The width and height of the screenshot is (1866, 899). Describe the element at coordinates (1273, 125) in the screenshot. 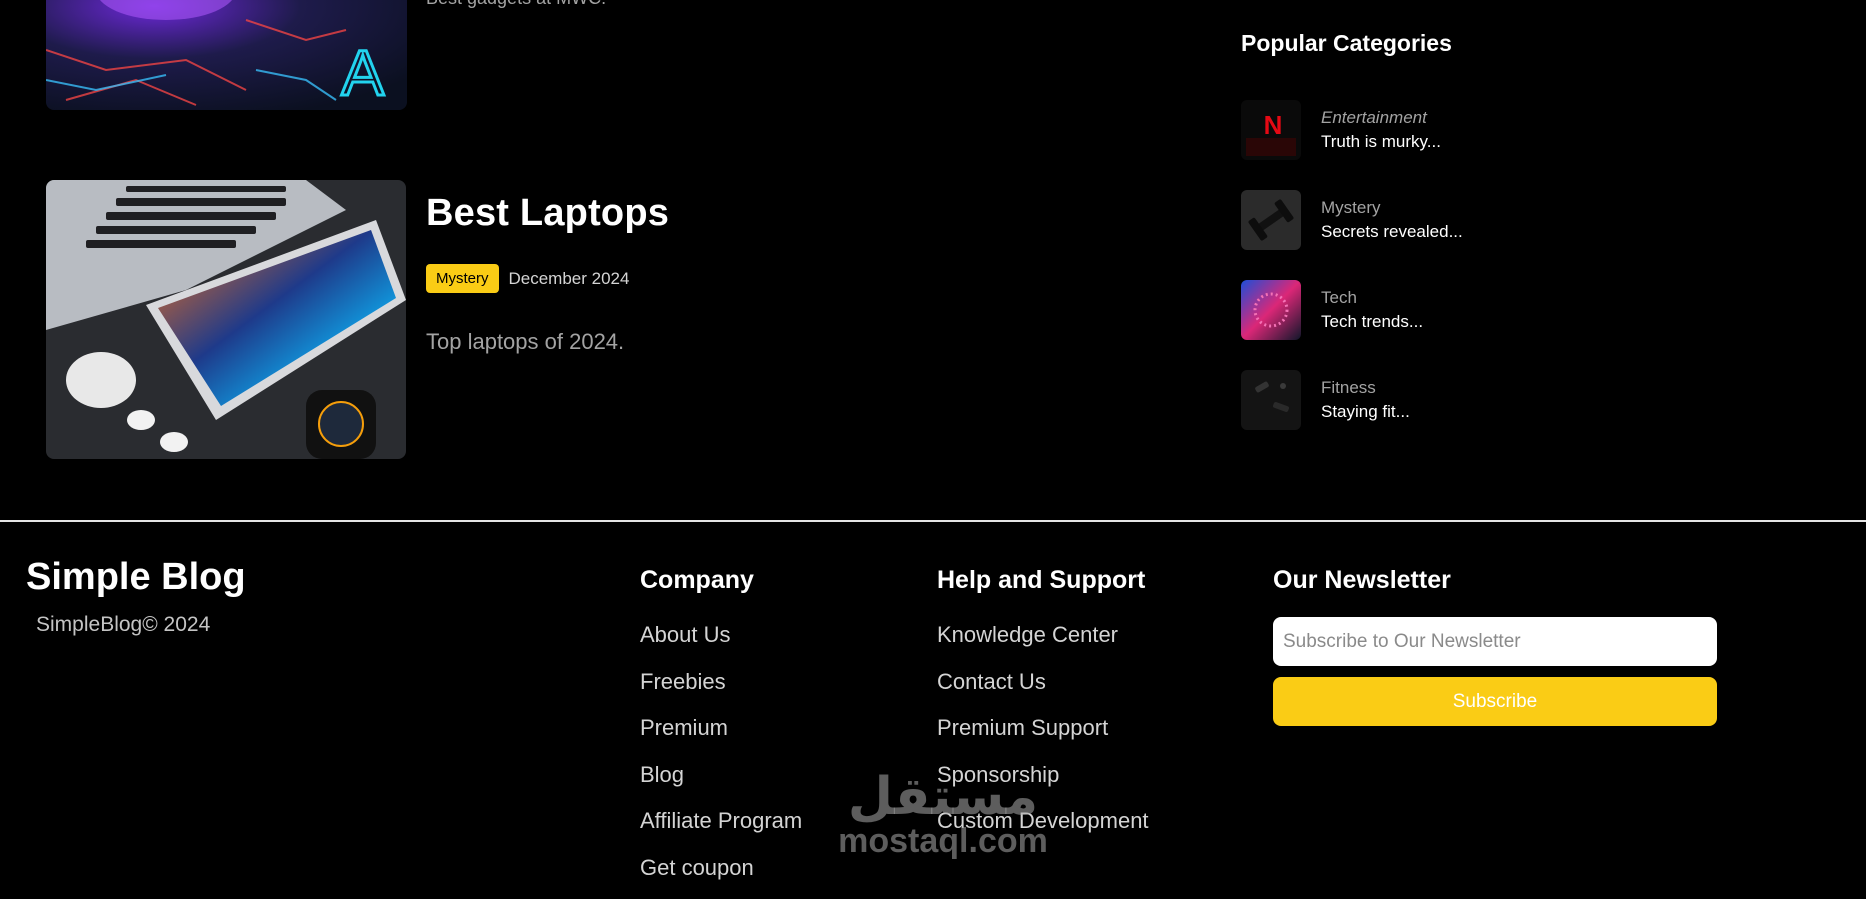

I see `svg-text: N` at that location.